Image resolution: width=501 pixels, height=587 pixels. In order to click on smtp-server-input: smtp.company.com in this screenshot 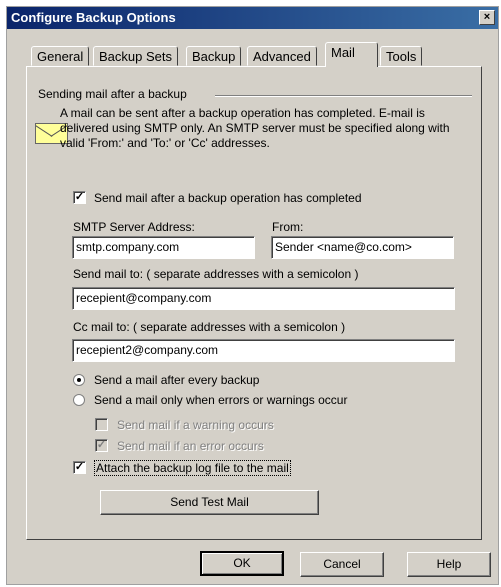, I will do `click(163, 247)`.